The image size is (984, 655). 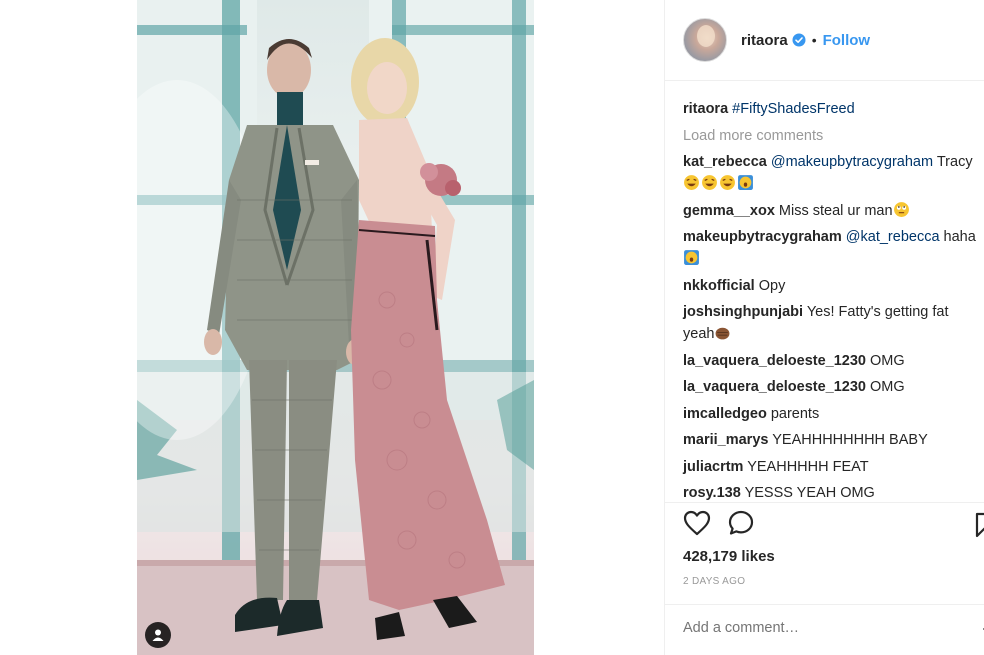 I want to click on comment-mention: @makeupbytracygraham, so click(x=852, y=162).